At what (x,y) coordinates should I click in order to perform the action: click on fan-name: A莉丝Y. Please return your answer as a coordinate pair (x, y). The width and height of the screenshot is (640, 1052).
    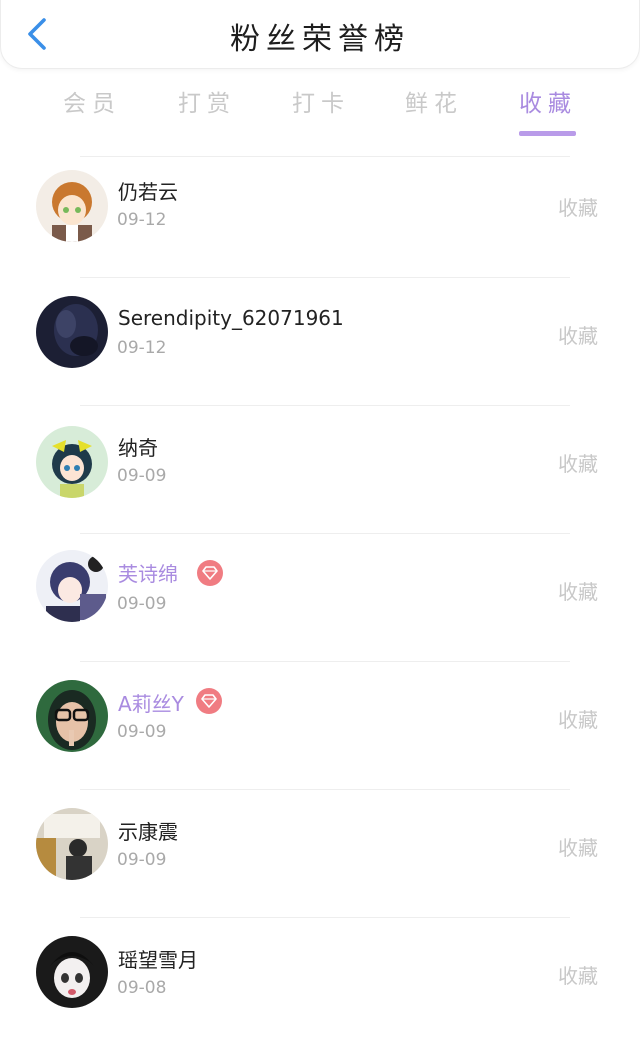
    Looking at the image, I should click on (151, 704).